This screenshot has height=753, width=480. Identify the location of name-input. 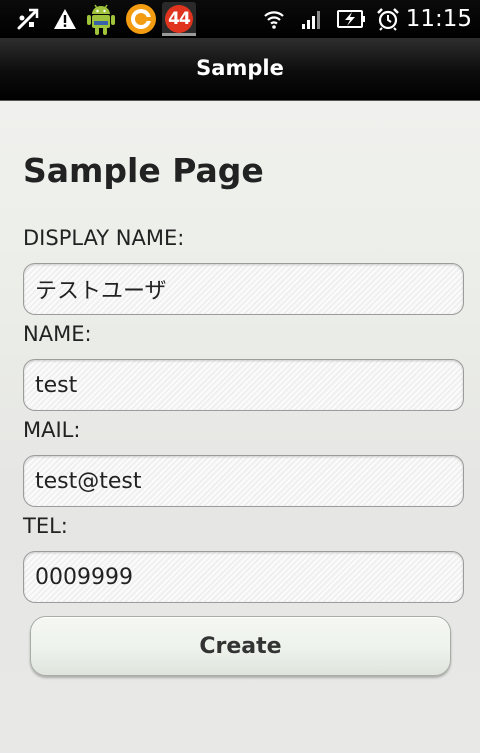
(243, 385).